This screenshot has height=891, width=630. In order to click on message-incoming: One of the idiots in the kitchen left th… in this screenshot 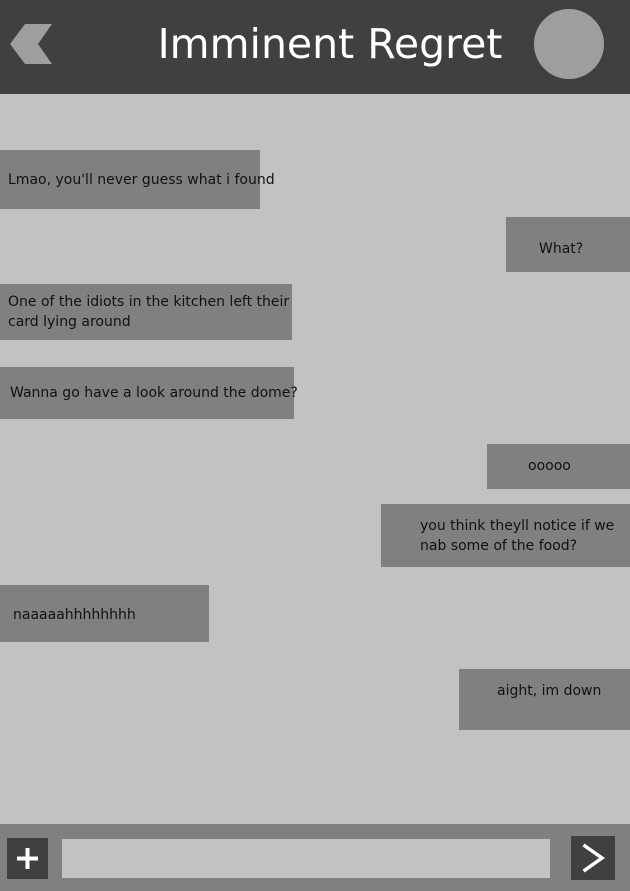, I will do `click(146, 312)`.